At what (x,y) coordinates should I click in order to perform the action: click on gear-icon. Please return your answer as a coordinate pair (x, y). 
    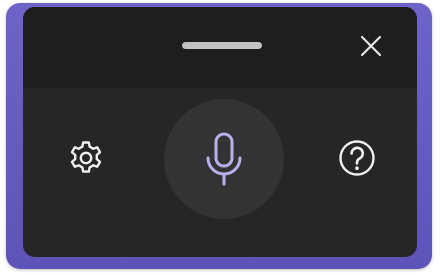
    Looking at the image, I should click on (86, 158).